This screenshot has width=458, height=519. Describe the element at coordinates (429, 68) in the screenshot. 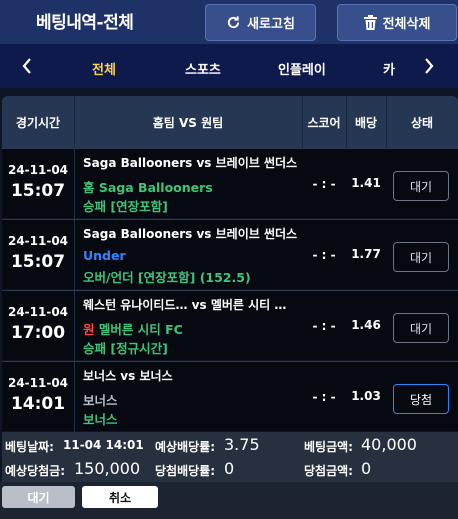

I see `chevron-right-icon` at that location.